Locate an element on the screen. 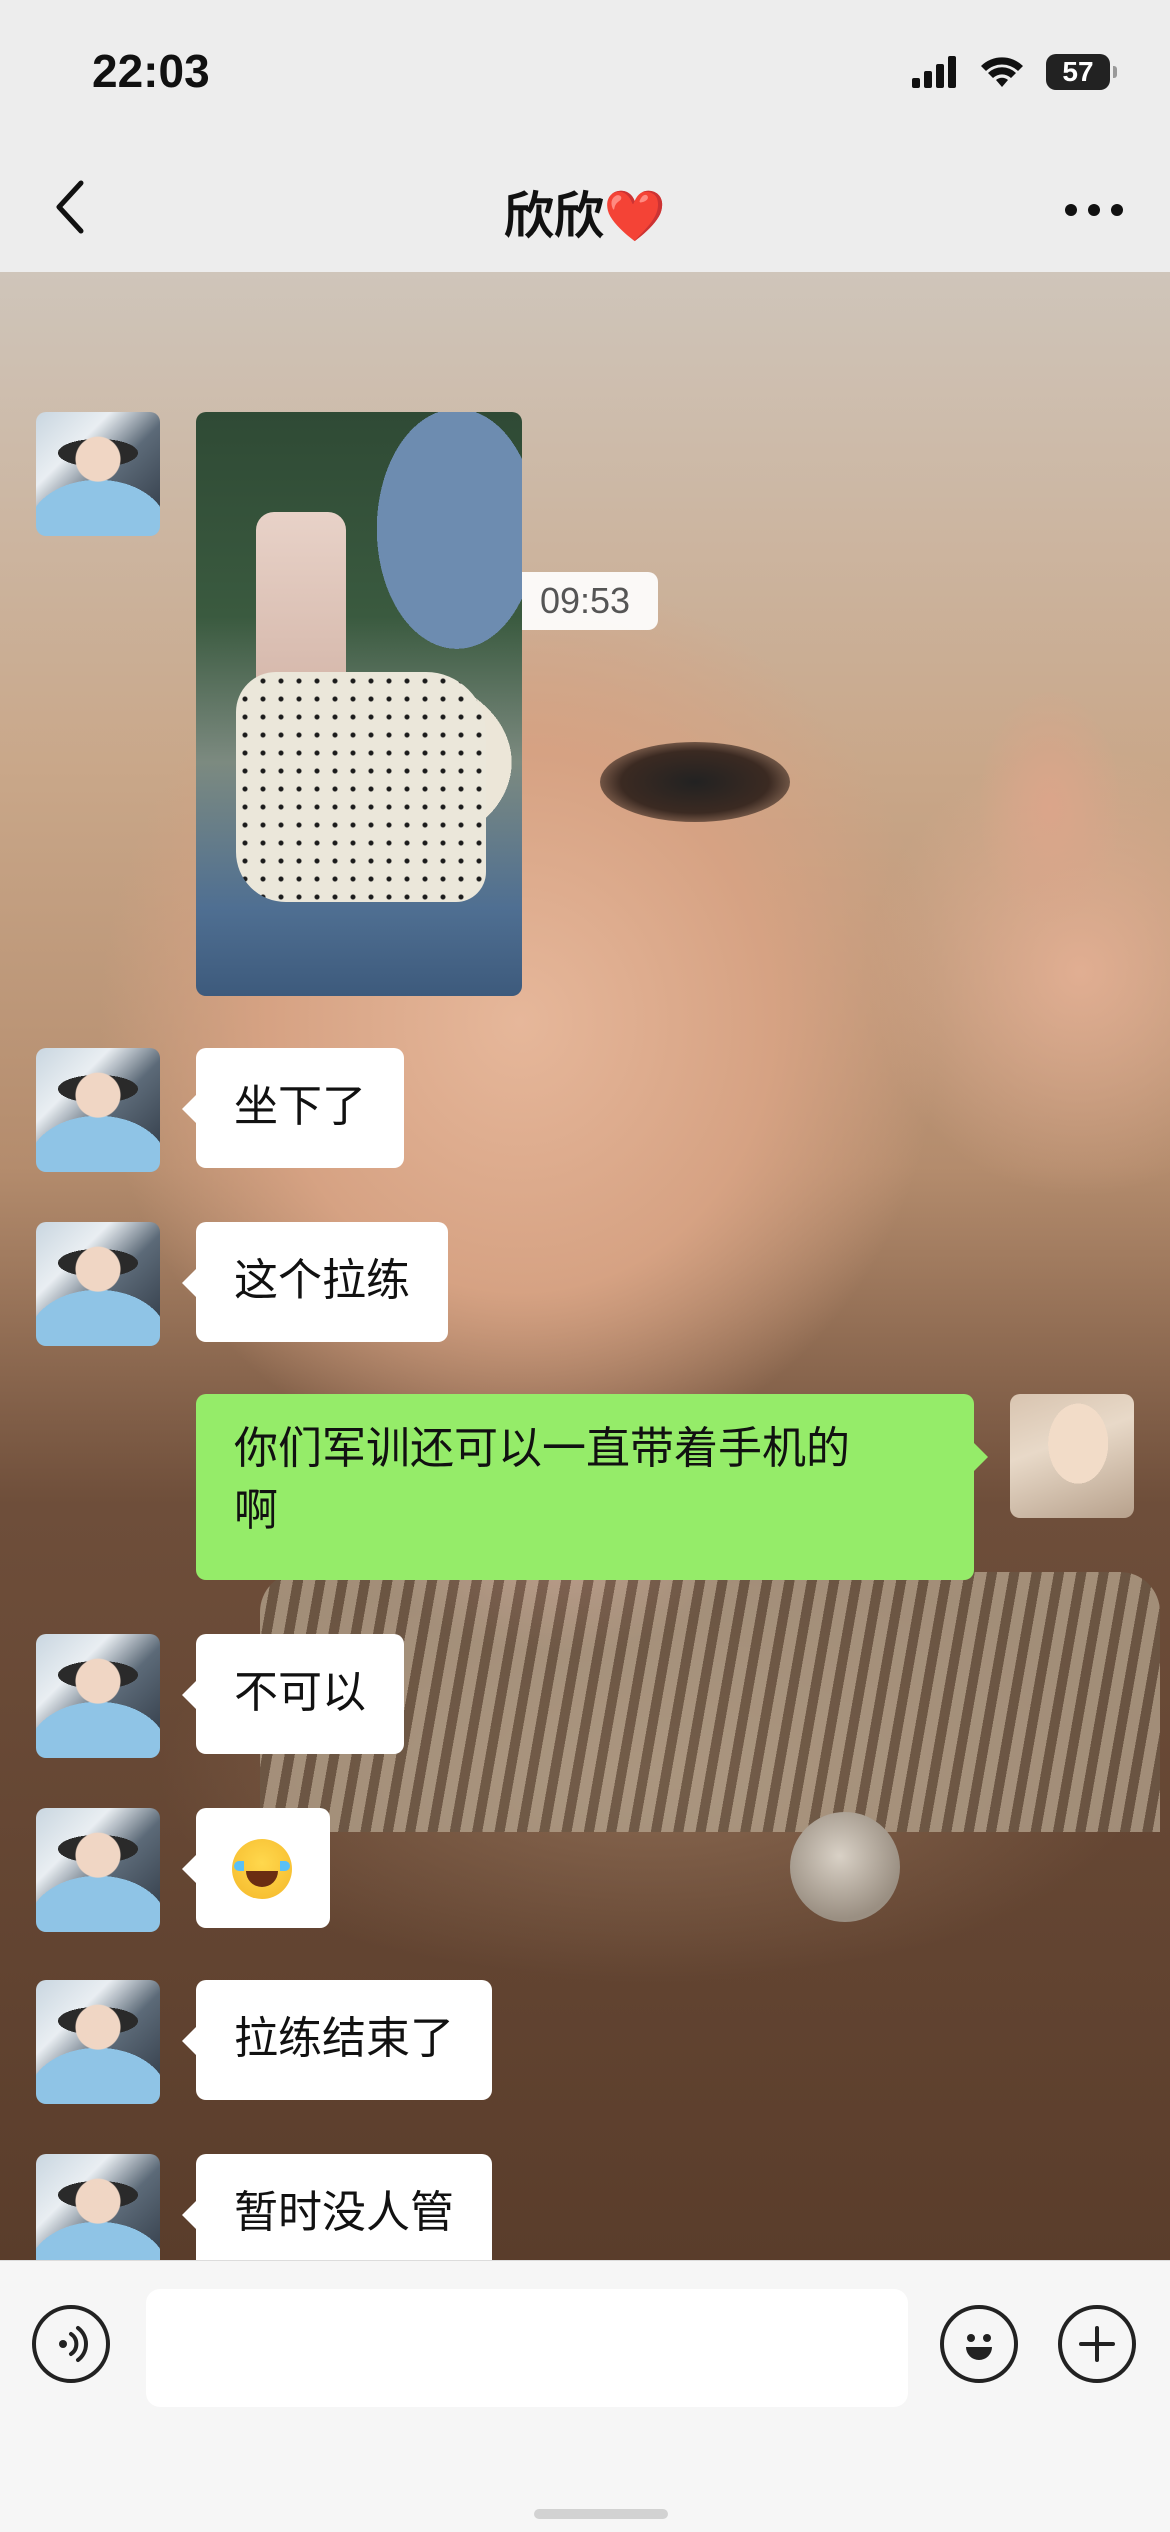 The width and height of the screenshot is (1170, 2532). voice-input-button is located at coordinates (71, 2344).